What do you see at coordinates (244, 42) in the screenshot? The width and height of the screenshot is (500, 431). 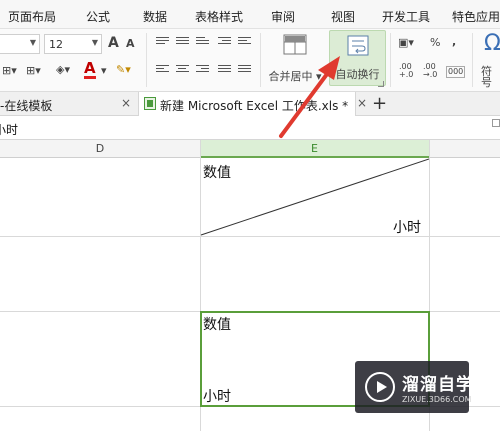 I see `indent-increase-icon` at bounding box center [244, 42].